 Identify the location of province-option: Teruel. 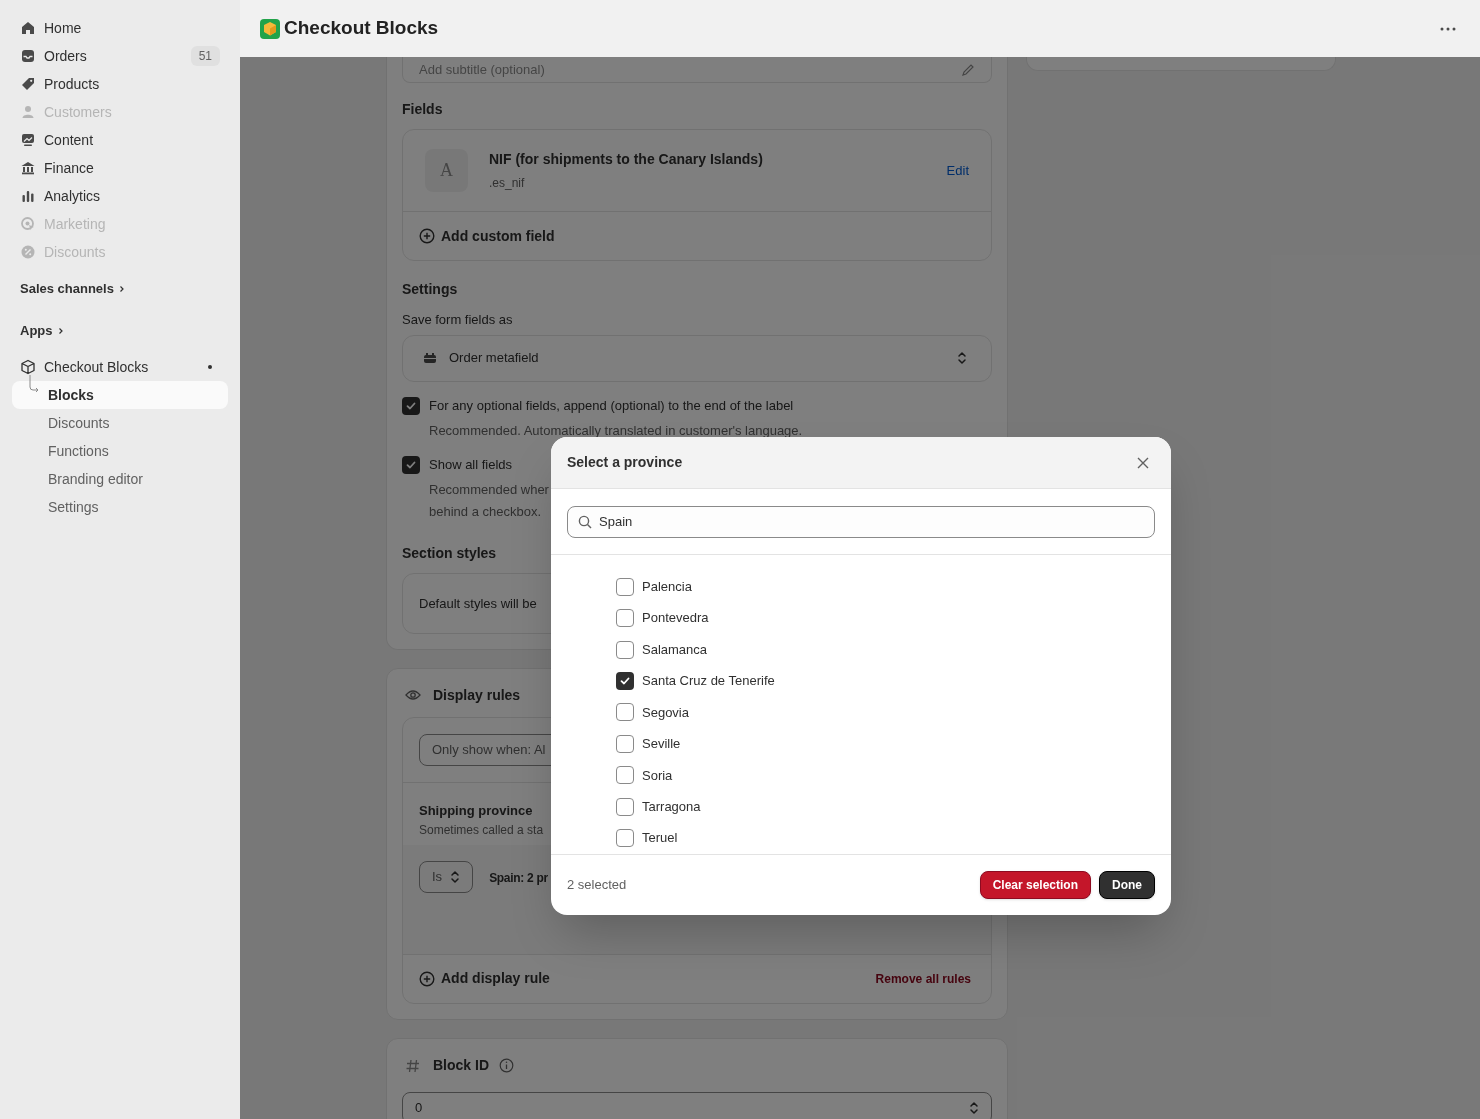
(893, 838).